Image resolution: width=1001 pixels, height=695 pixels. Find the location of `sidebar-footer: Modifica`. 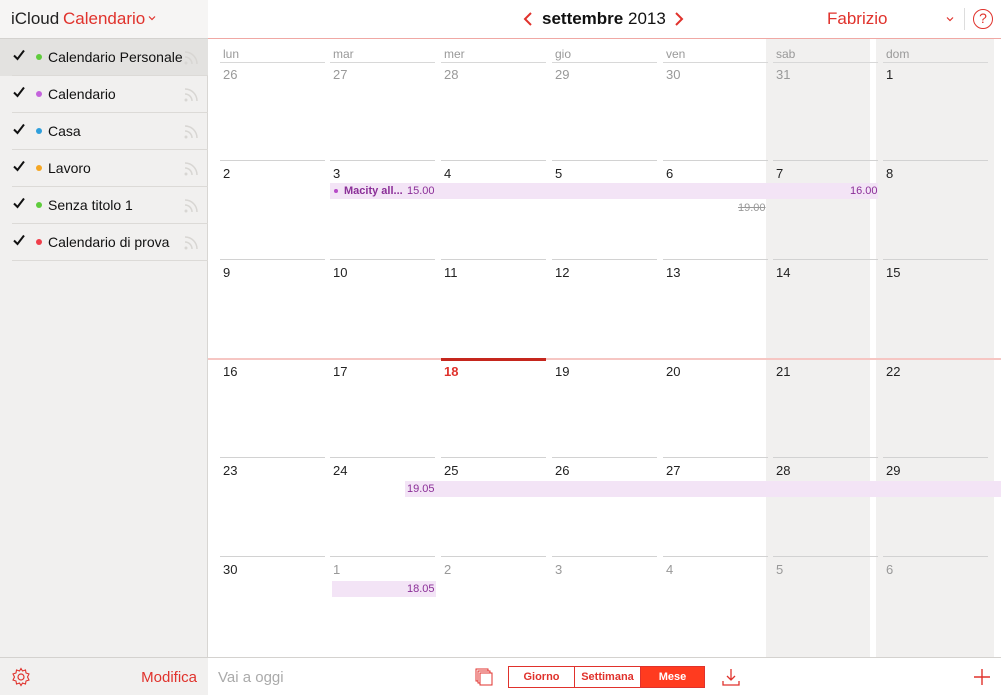

sidebar-footer: Modifica is located at coordinates (104, 676).